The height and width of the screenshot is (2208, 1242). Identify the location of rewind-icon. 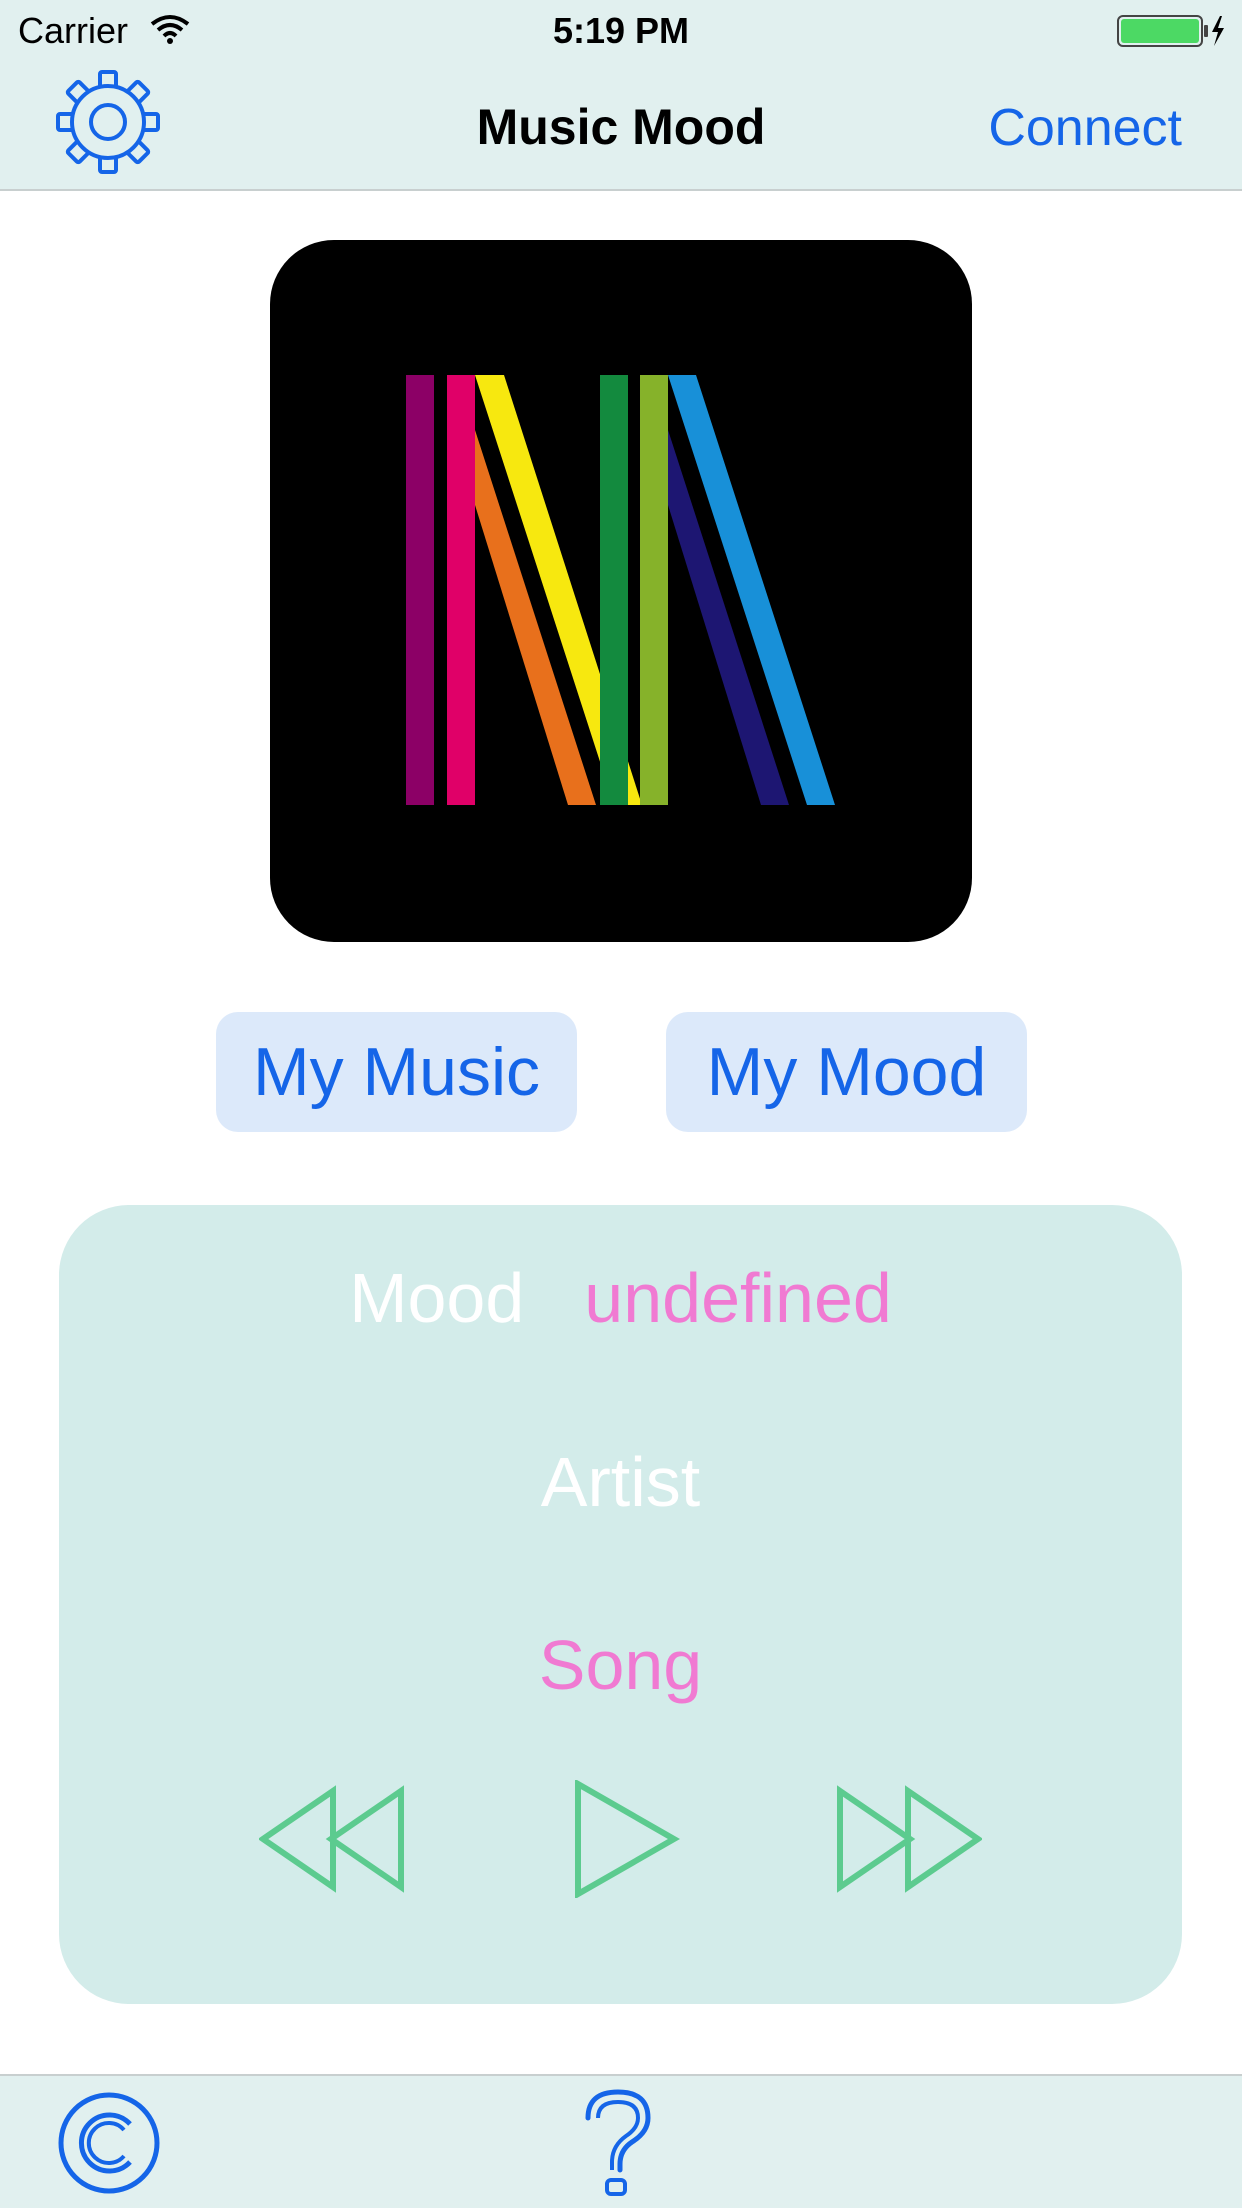
(331, 1841).